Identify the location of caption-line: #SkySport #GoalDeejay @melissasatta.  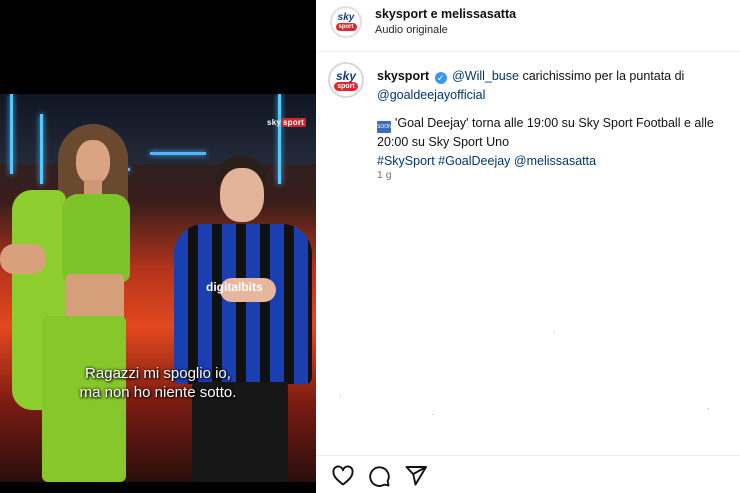
(552, 161).